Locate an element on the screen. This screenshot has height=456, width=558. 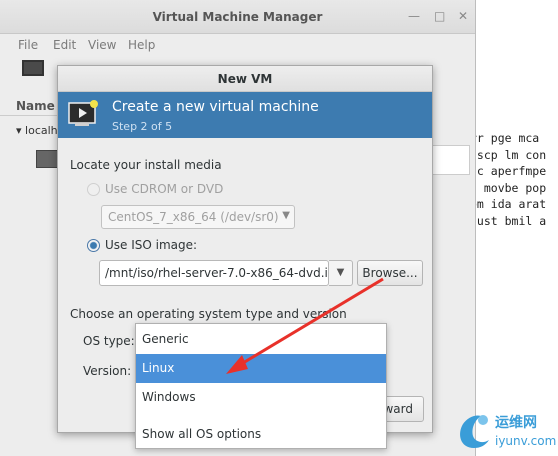
version-label: Version: is located at coordinates (107, 371).